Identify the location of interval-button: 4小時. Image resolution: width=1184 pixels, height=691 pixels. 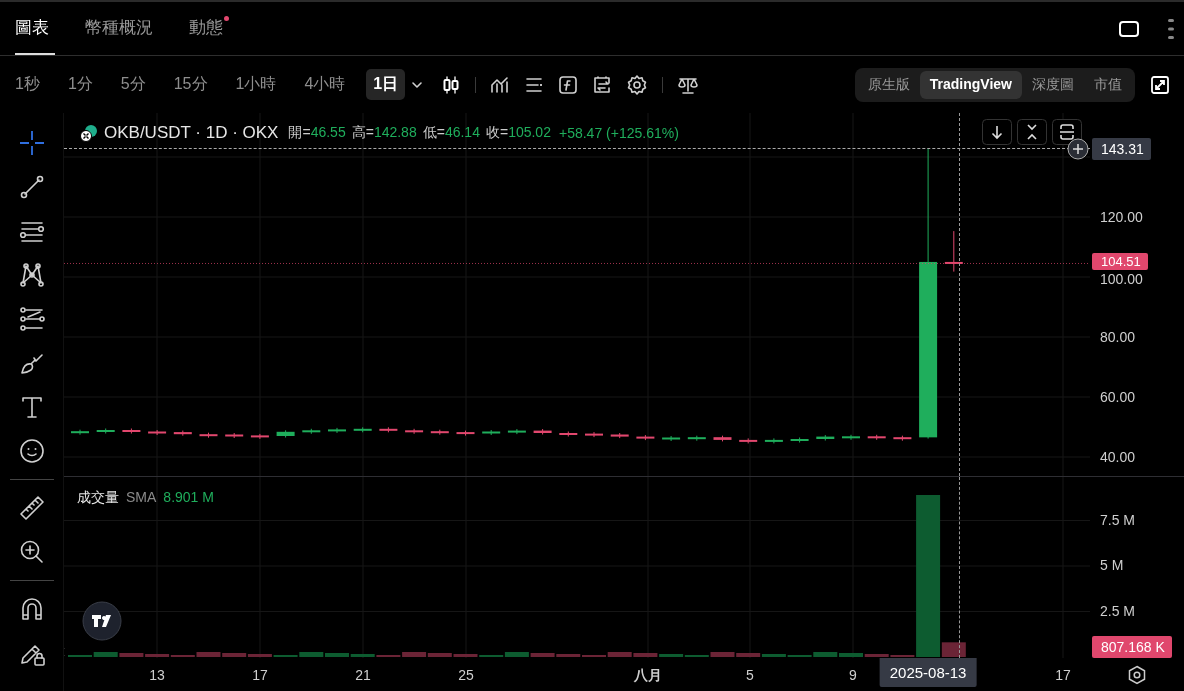
(325, 84).